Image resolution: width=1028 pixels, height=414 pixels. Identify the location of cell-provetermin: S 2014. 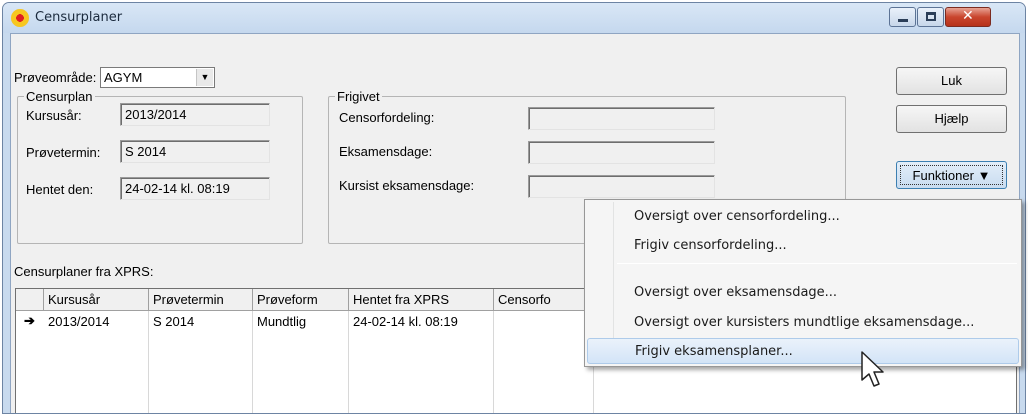
(174, 321).